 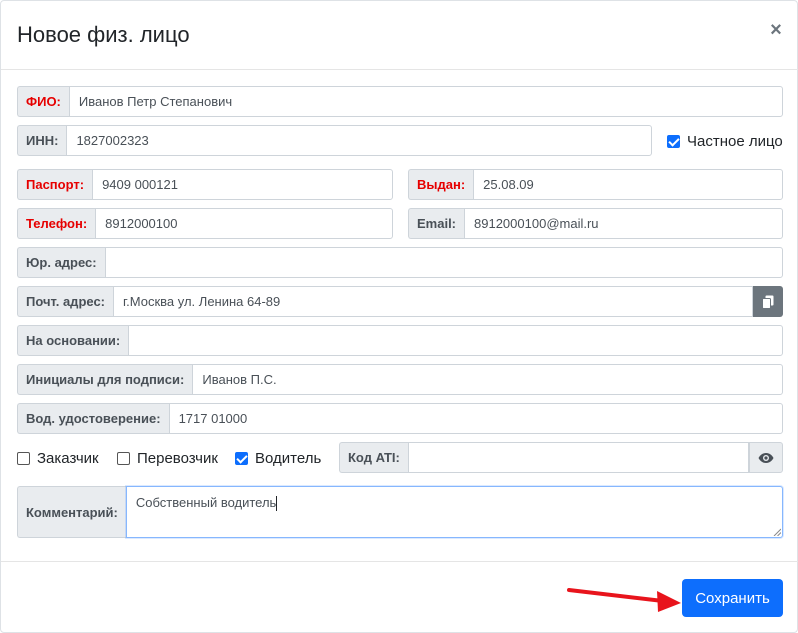 I want to click on private-person-checkbox: Частное лицо, so click(x=725, y=141).